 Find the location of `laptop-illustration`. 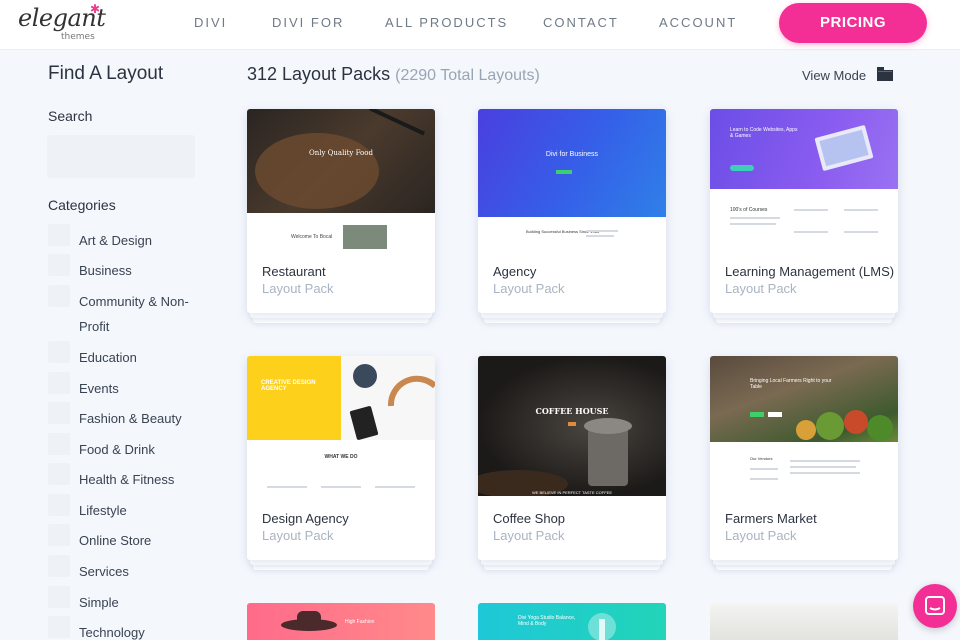

laptop-illustration is located at coordinates (844, 148).